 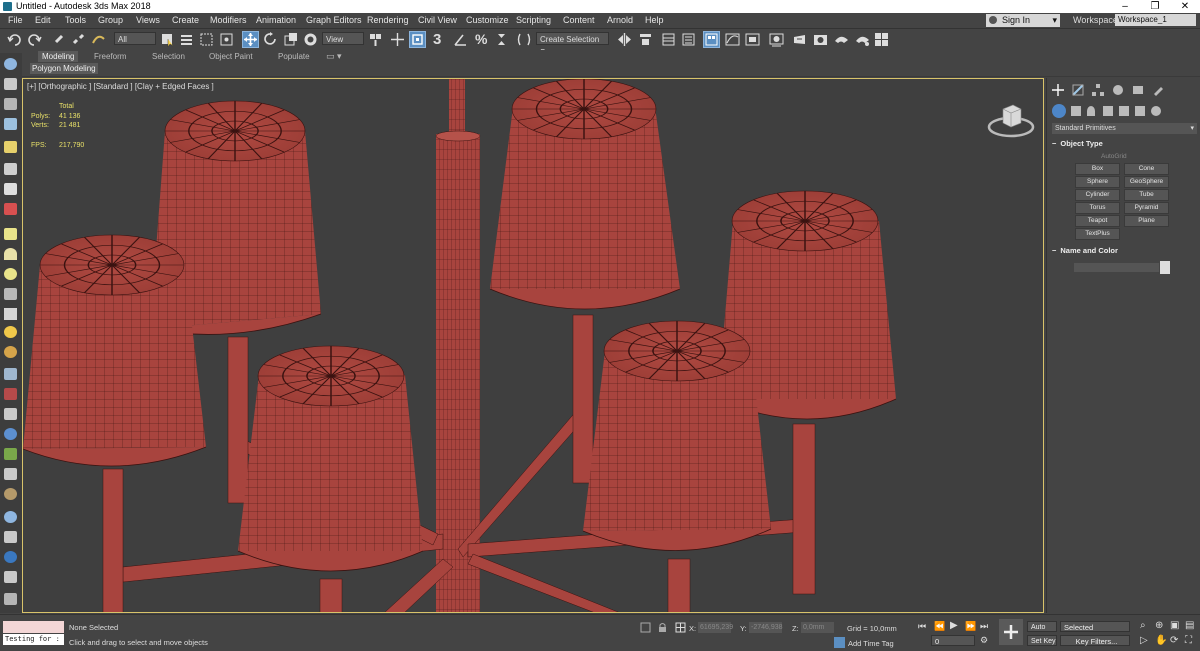 What do you see at coordinates (624, 39) in the screenshot?
I see `mirror-icon` at bounding box center [624, 39].